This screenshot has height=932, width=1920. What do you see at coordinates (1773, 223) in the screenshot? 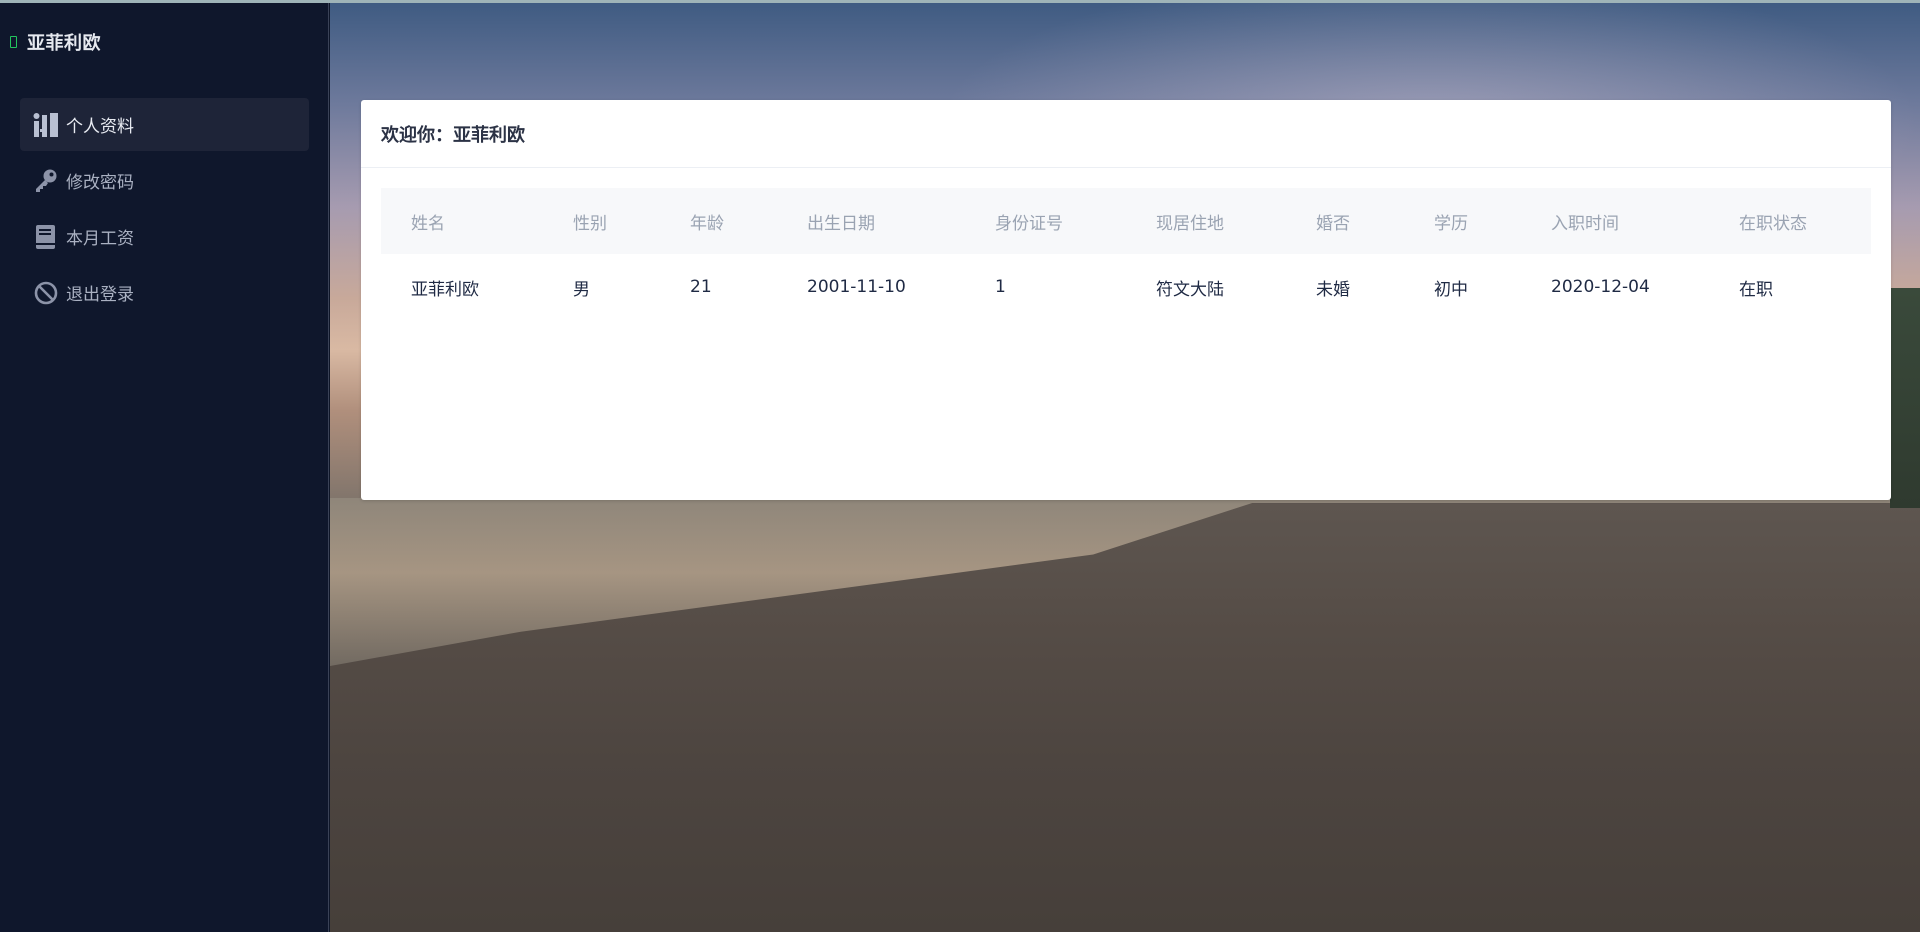
I see `column-header-employment-status: 在职状态` at bounding box center [1773, 223].